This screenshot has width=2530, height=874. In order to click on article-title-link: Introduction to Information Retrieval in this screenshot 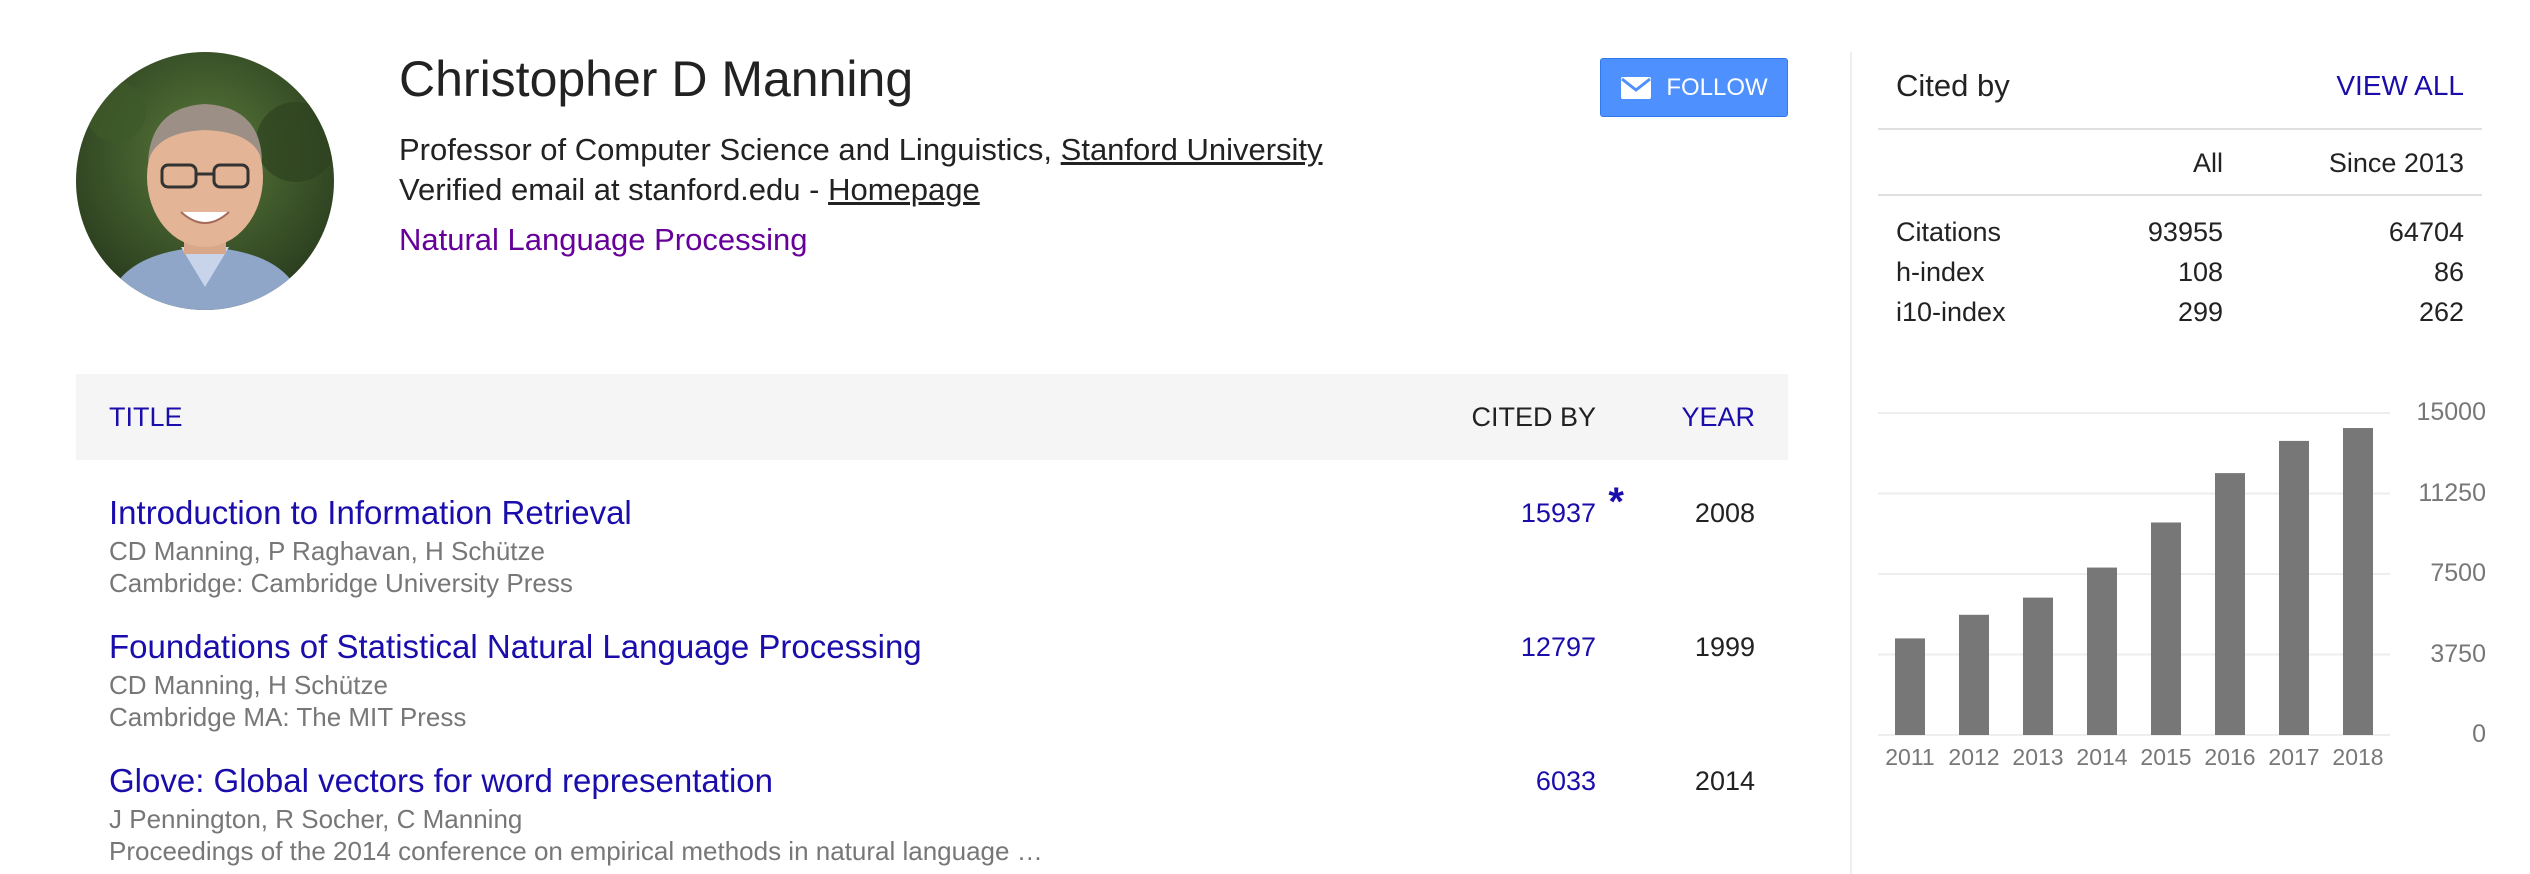, I will do `click(370, 513)`.